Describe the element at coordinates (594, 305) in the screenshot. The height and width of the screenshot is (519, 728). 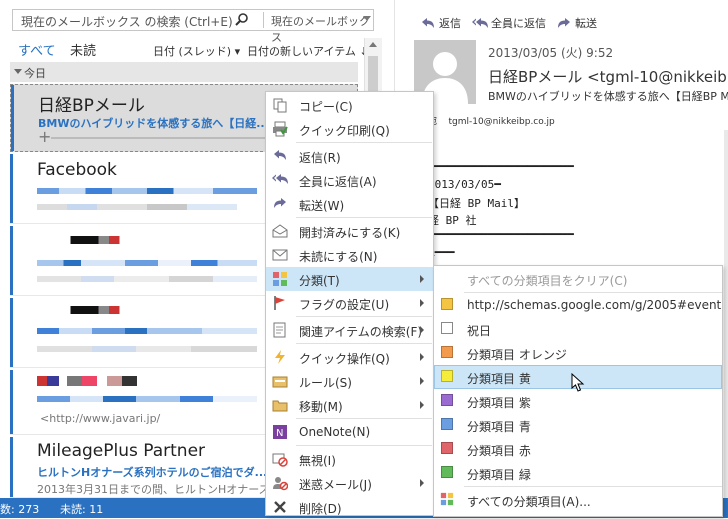
I see `submenu-label: http://schemas.google.com/g/2005#event` at that location.